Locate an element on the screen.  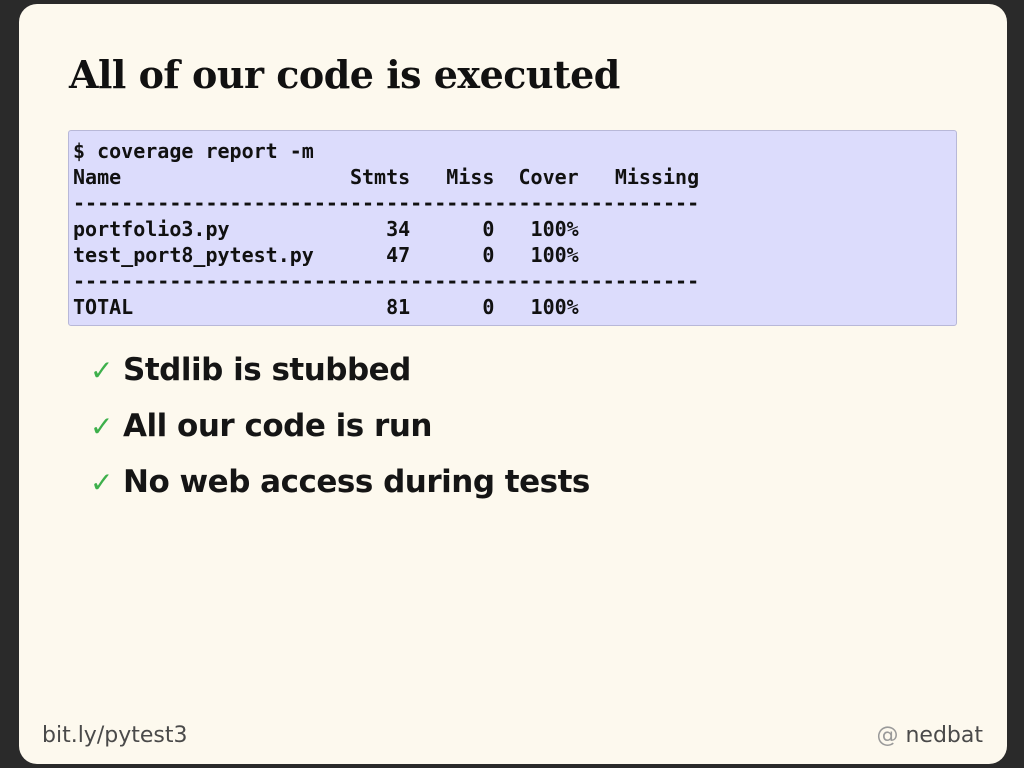
bullet-text: Stdlib is stubbed is located at coordinates (267, 370).